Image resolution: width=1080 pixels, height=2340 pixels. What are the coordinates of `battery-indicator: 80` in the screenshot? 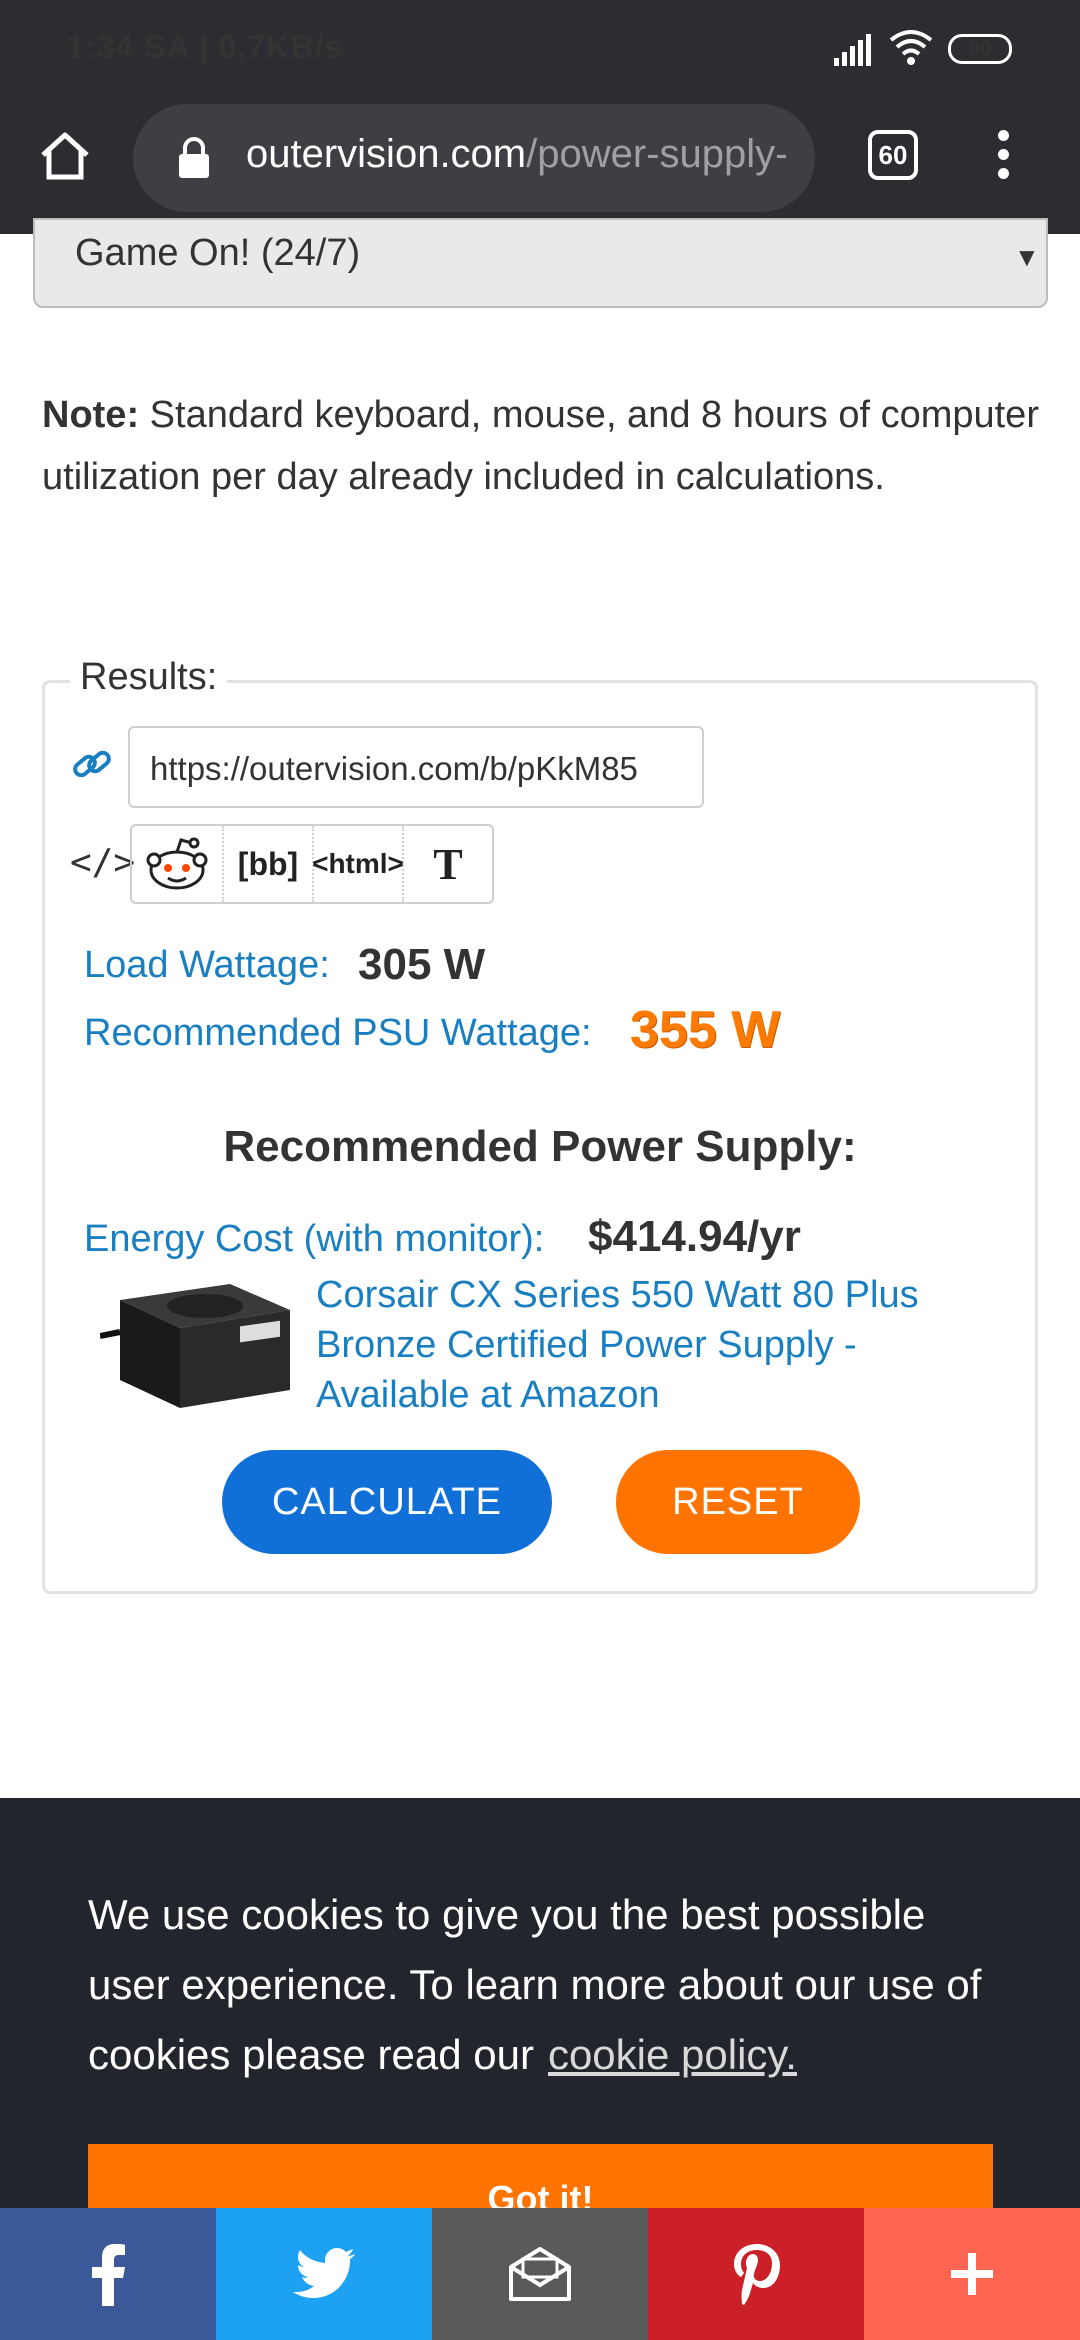 It's located at (980, 49).